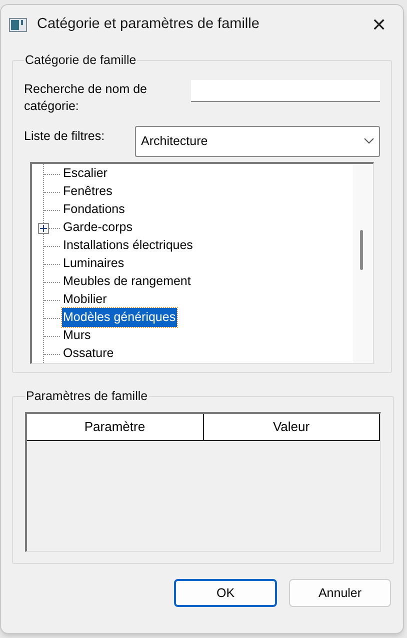  What do you see at coordinates (128, 246) in the screenshot?
I see `tree-item: Installations électriques` at bounding box center [128, 246].